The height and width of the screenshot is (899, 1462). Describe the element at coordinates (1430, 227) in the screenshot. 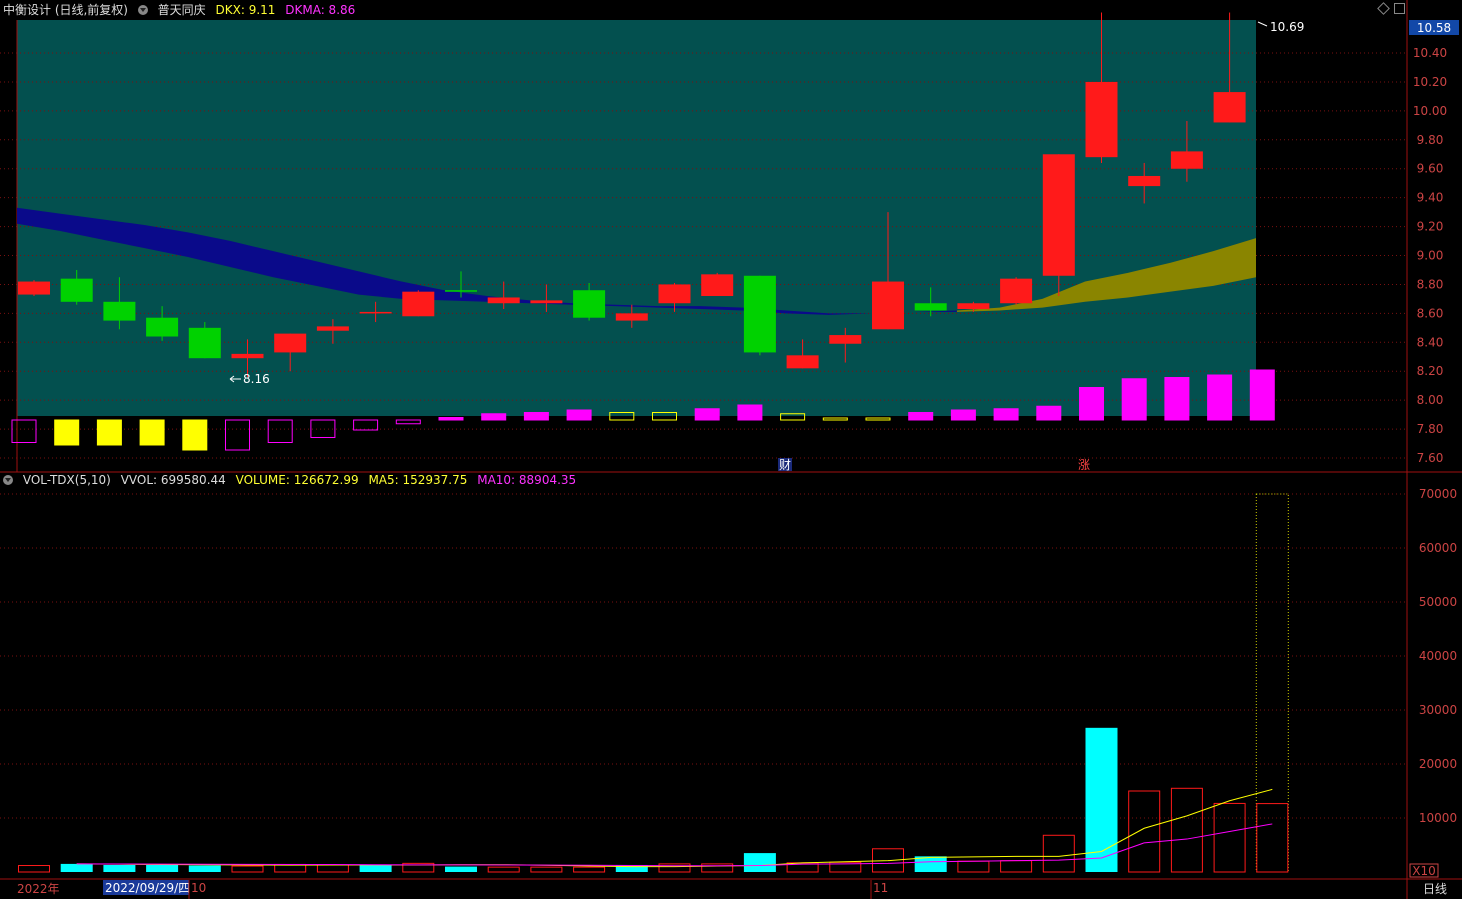

I see `price-tick-label: 9.20` at that location.